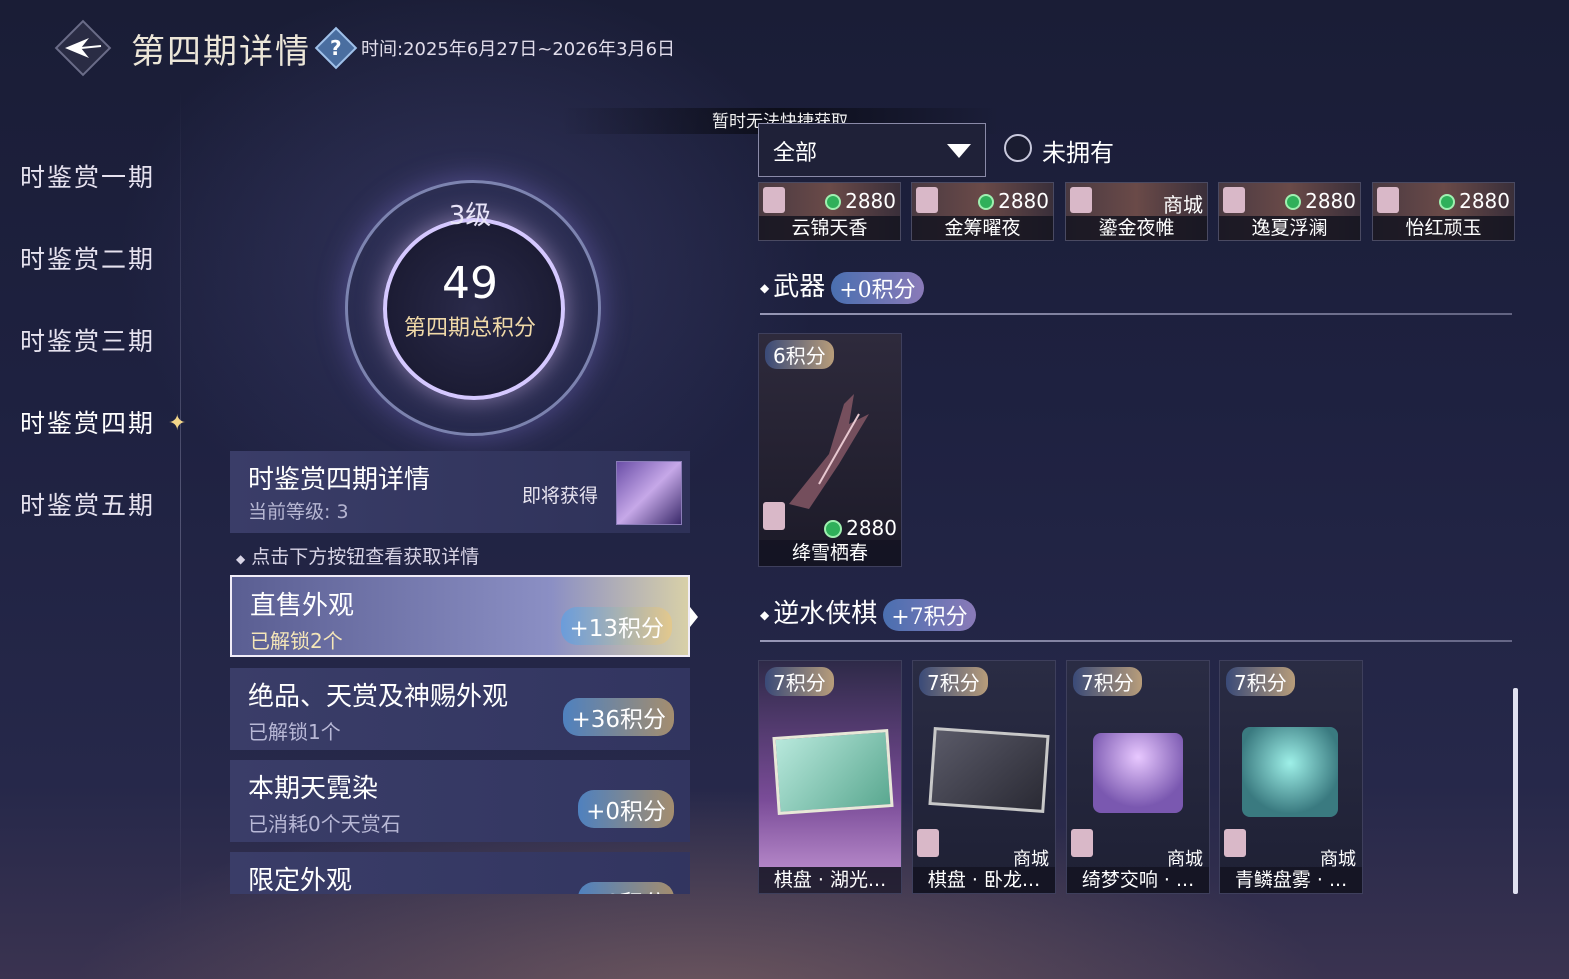  I want to click on category-dye: 本期天霓染 已消耗0个天赏石 +0积分, so click(460, 801).